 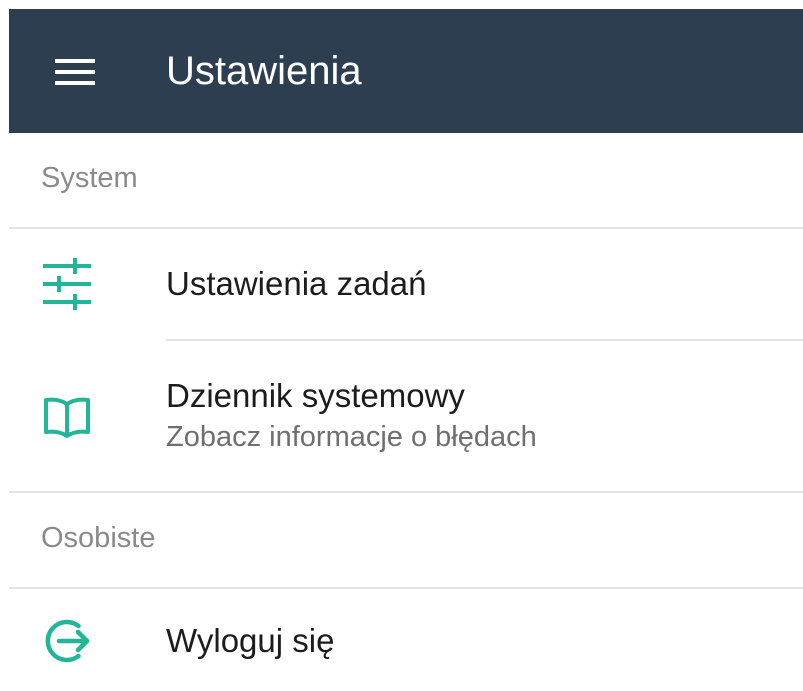 I want to click on settings-item-title: Dziennik systemowy, so click(x=315, y=395).